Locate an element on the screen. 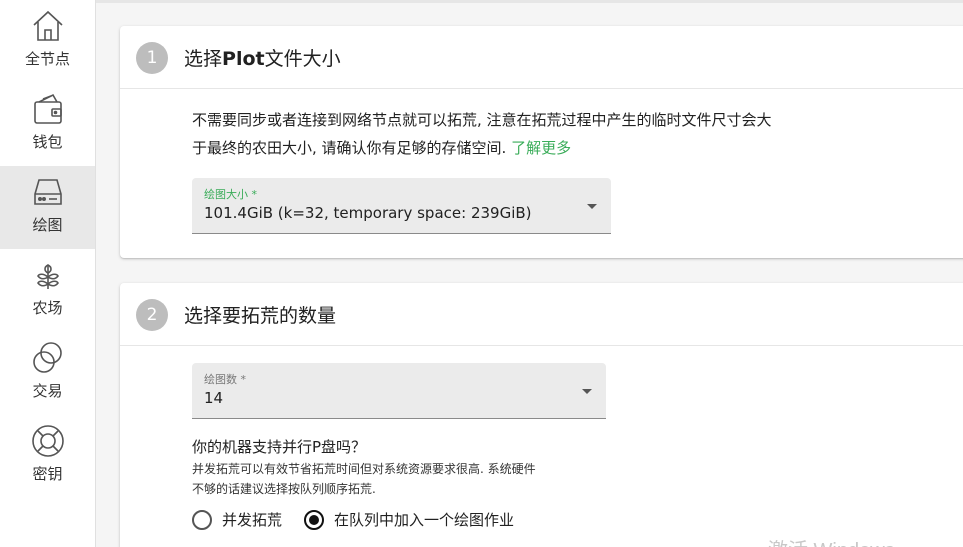 Image resolution: width=963 pixels, height=547 pixels. card-title: 选择要拓荒的数量 is located at coordinates (260, 316).